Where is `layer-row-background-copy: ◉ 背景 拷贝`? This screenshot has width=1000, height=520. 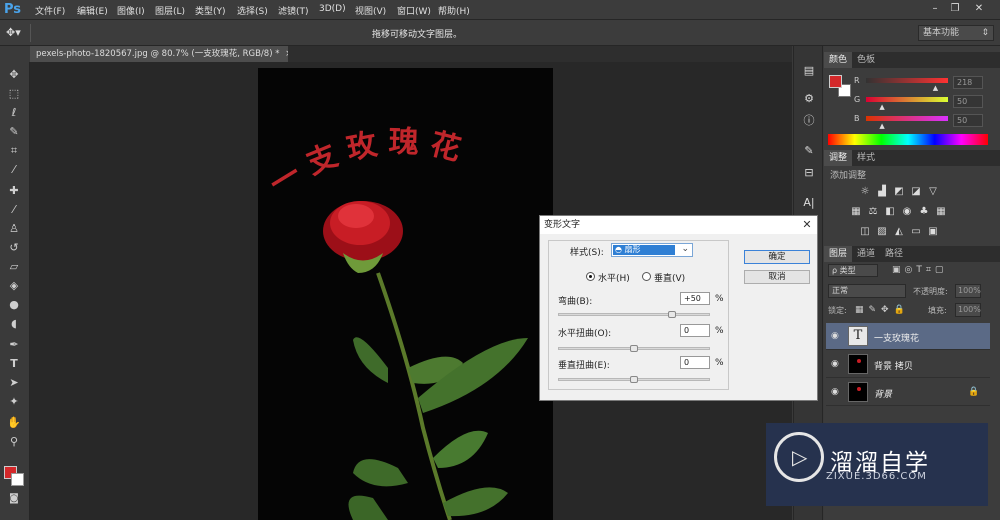
layer-row-background-copy: ◉ 背景 拷贝 is located at coordinates (908, 364).